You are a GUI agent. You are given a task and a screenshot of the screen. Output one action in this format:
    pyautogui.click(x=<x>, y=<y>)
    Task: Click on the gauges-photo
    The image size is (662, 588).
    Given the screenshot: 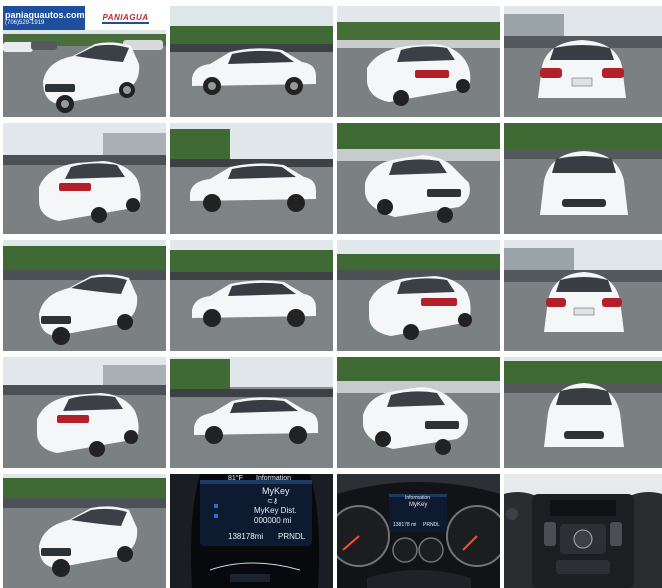 What is the action you would take?
    pyautogui.click(x=418, y=531)
    